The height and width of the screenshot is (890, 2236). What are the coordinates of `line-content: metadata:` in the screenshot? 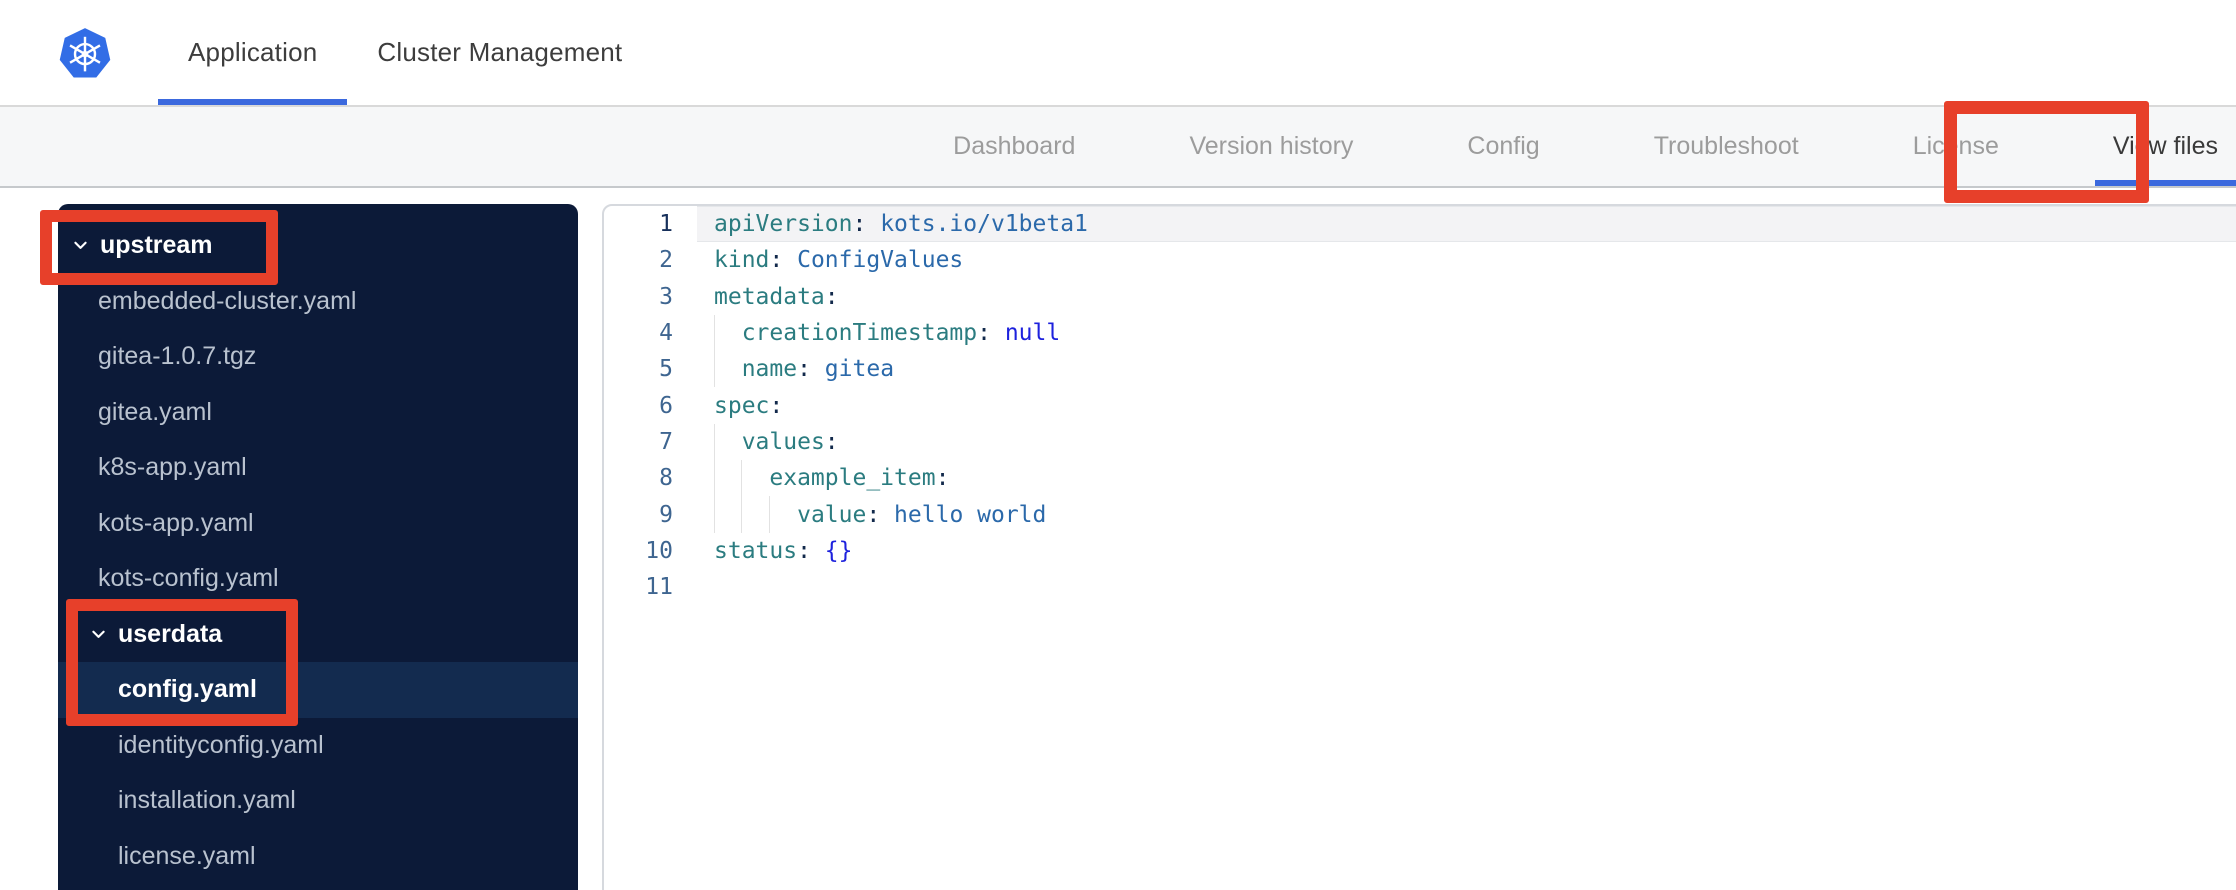 It's located at (1466, 297).